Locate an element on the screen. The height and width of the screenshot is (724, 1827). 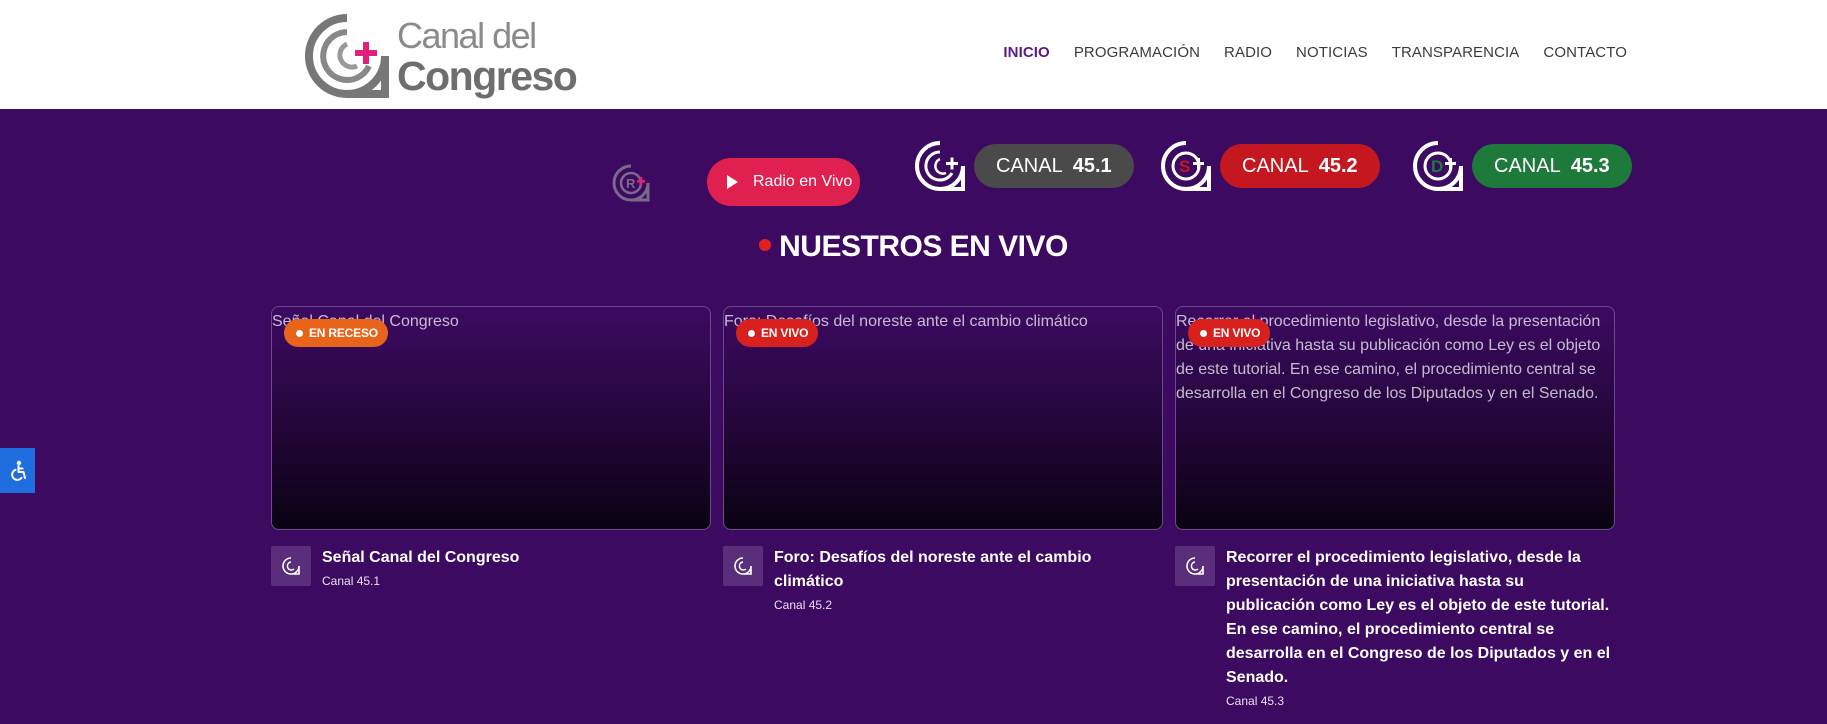
logo-wordmark: Canal del Congreso is located at coordinates (487, 57).